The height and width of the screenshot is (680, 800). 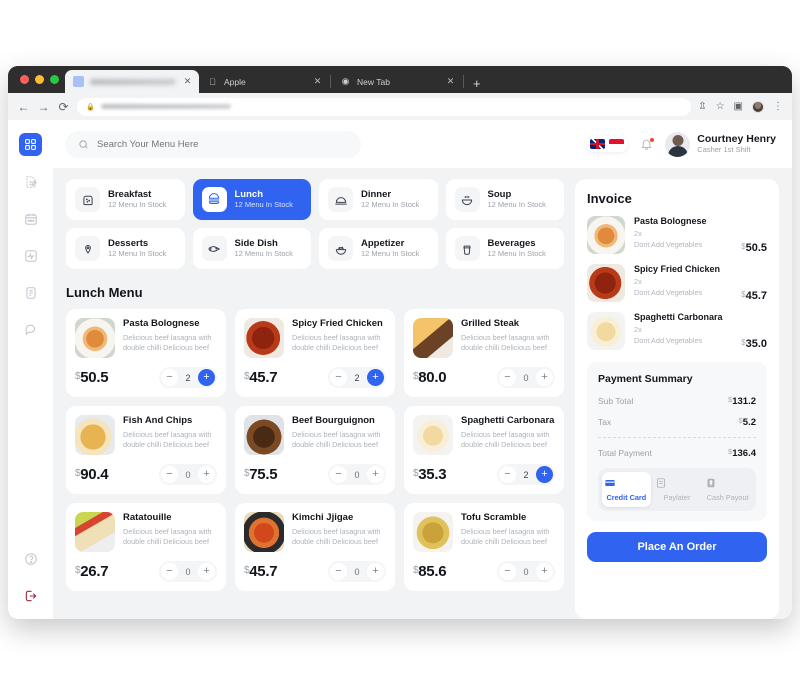 I want to click on search-bar, so click(x=213, y=144).